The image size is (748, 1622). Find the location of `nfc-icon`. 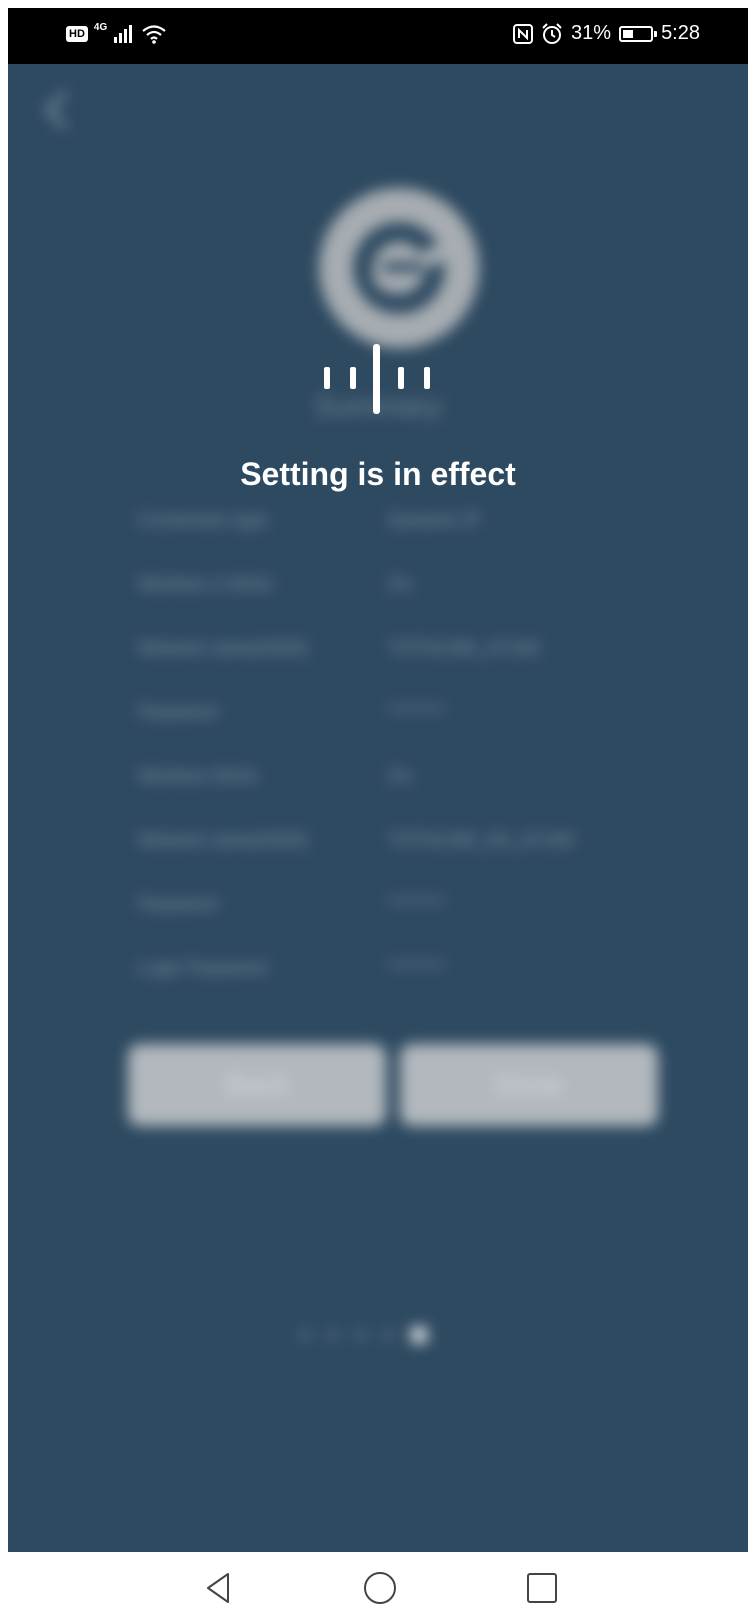

nfc-icon is located at coordinates (523, 33).